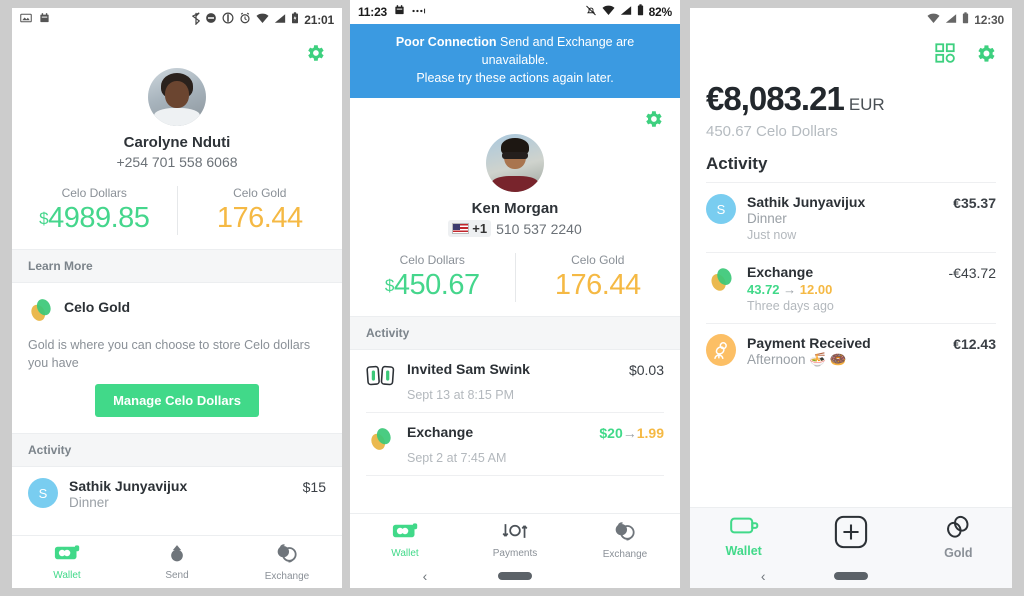 Image resolution: width=1024 pixels, height=596 pixels. I want to click on activity-title: Payment Received, so click(809, 343).